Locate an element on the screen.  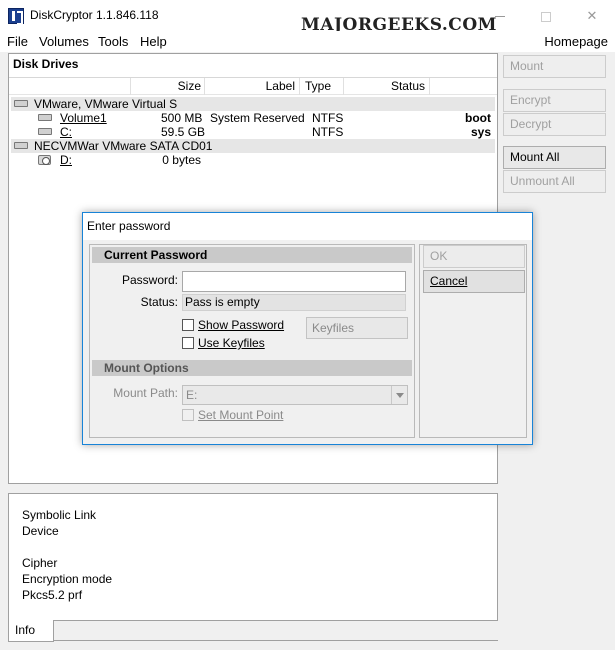
menu-bar: File Volumes Tools Help Homepage is located at coordinates (307, 41).